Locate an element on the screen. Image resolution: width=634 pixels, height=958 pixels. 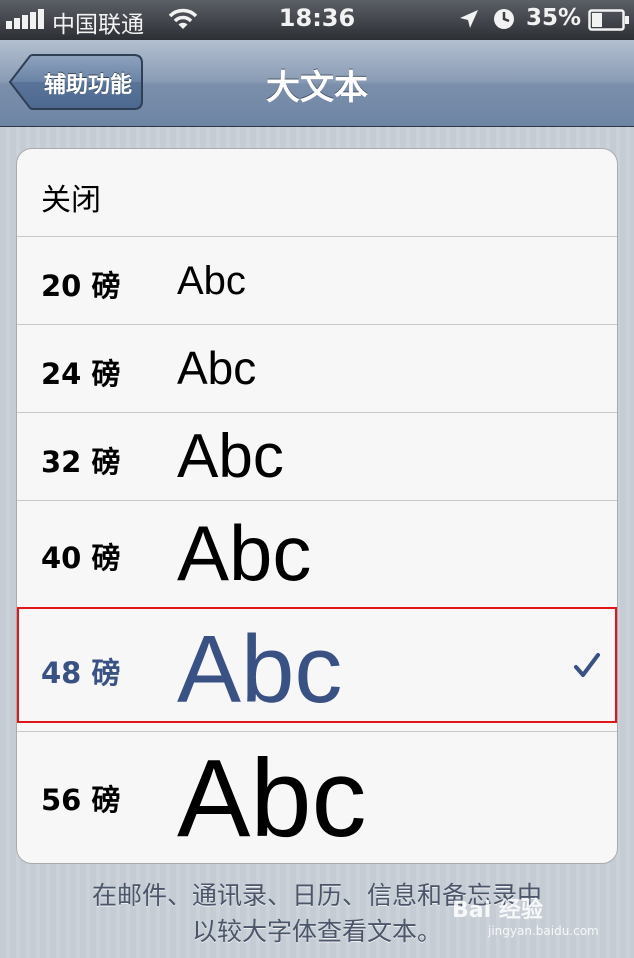
navigation-bar: 辅助功能 大文本 is located at coordinates (317, 83).